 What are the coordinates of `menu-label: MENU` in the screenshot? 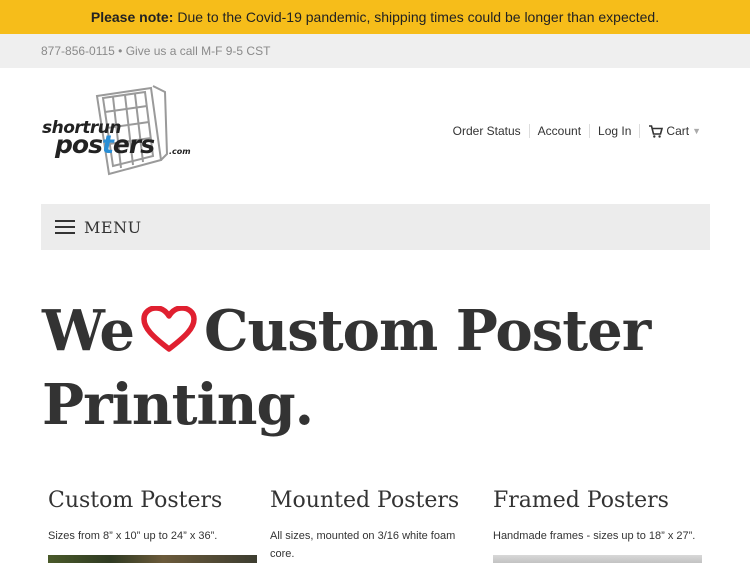 It's located at (113, 227).